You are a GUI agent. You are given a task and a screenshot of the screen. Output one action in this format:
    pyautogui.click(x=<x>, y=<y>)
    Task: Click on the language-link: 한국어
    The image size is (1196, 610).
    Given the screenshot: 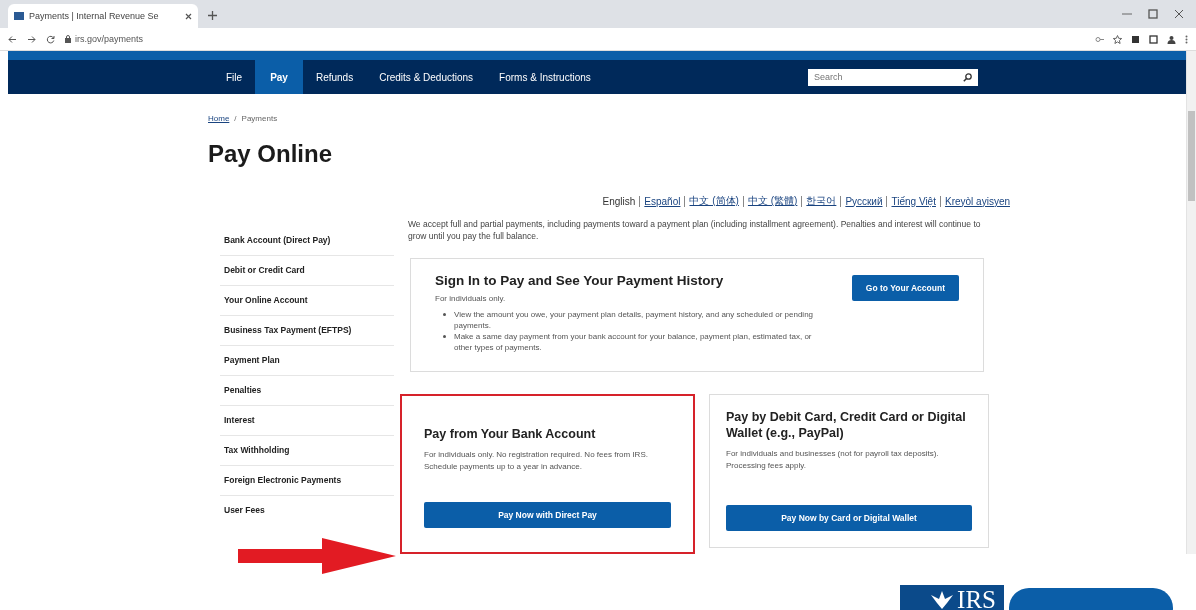 What is the action you would take?
    pyautogui.click(x=821, y=201)
    